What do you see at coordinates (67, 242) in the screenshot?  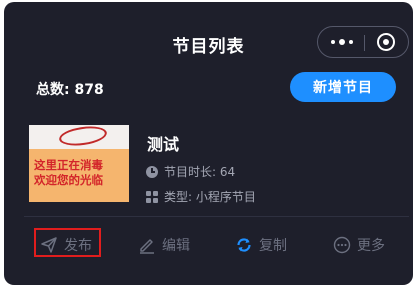 I see `publish-highlight-box` at bounding box center [67, 242].